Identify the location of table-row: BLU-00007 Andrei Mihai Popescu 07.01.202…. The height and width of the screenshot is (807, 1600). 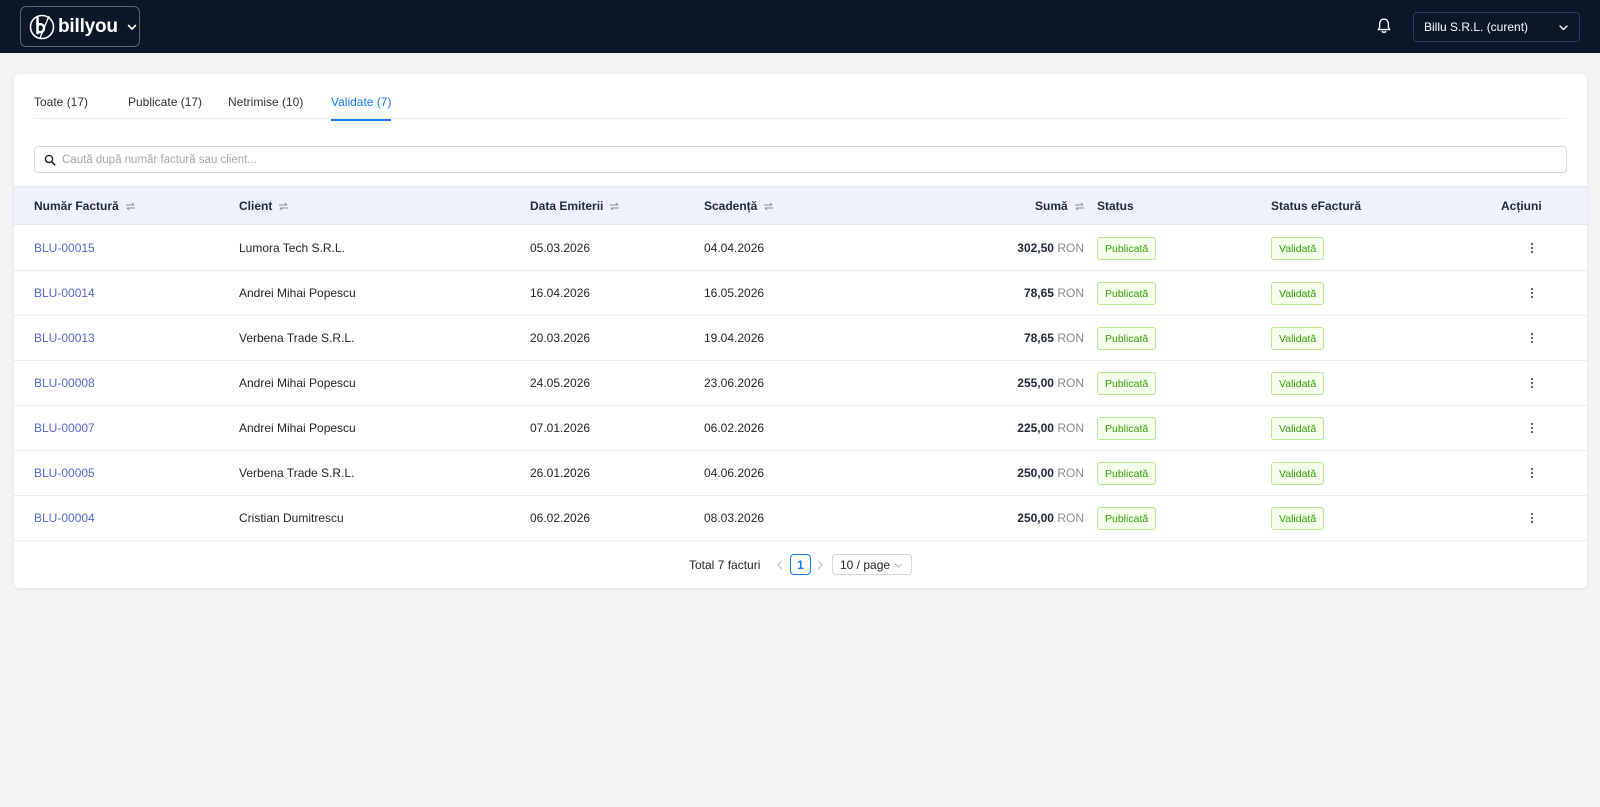
(800, 428).